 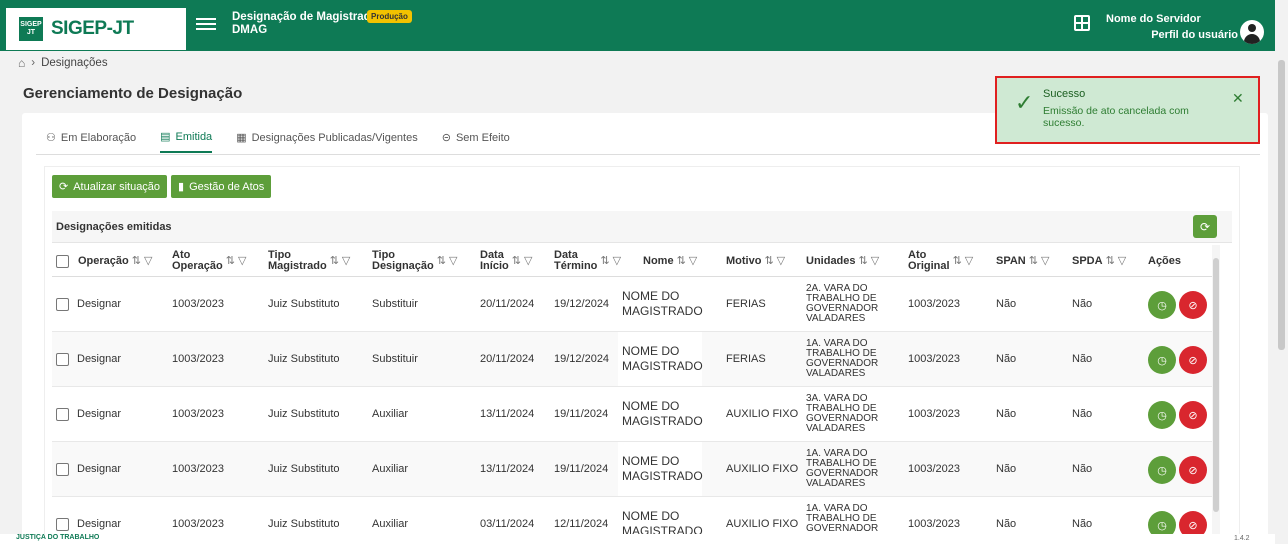 What do you see at coordinates (1162, 525) in the screenshot?
I see `clock-icon: ◷` at bounding box center [1162, 525].